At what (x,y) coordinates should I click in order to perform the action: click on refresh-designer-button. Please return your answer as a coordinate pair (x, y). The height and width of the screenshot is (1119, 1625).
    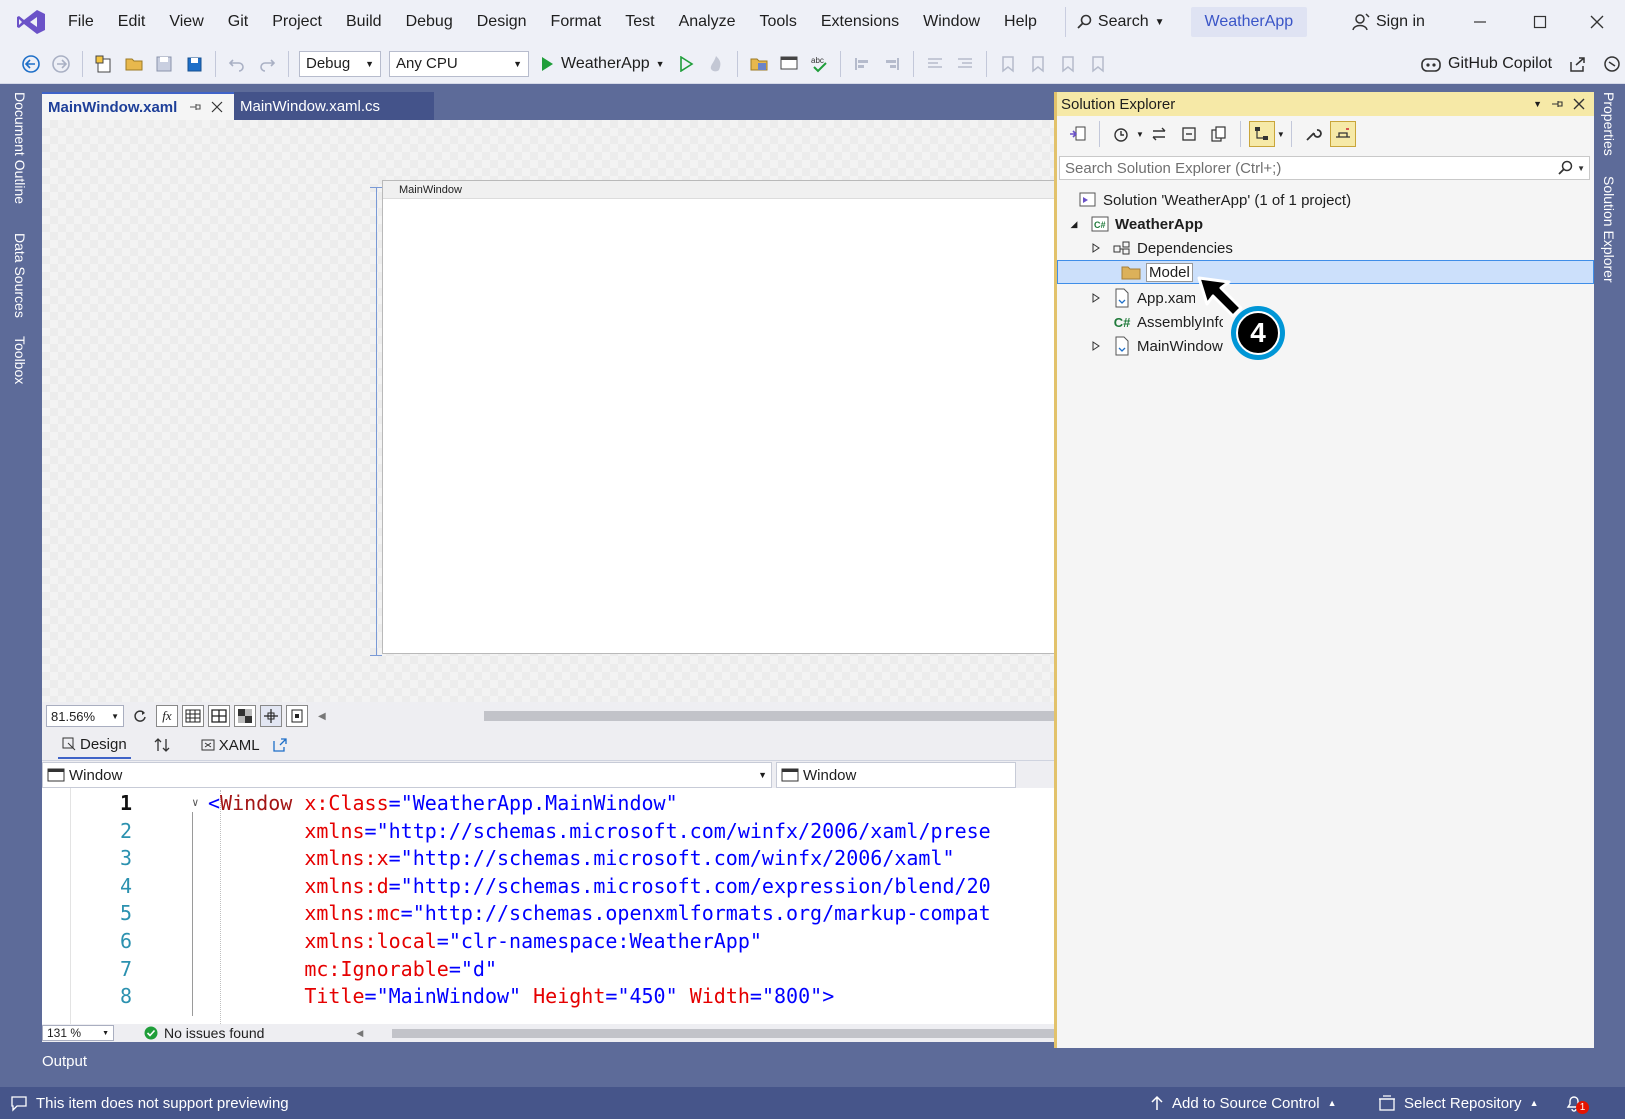
    Looking at the image, I should click on (140, 716).